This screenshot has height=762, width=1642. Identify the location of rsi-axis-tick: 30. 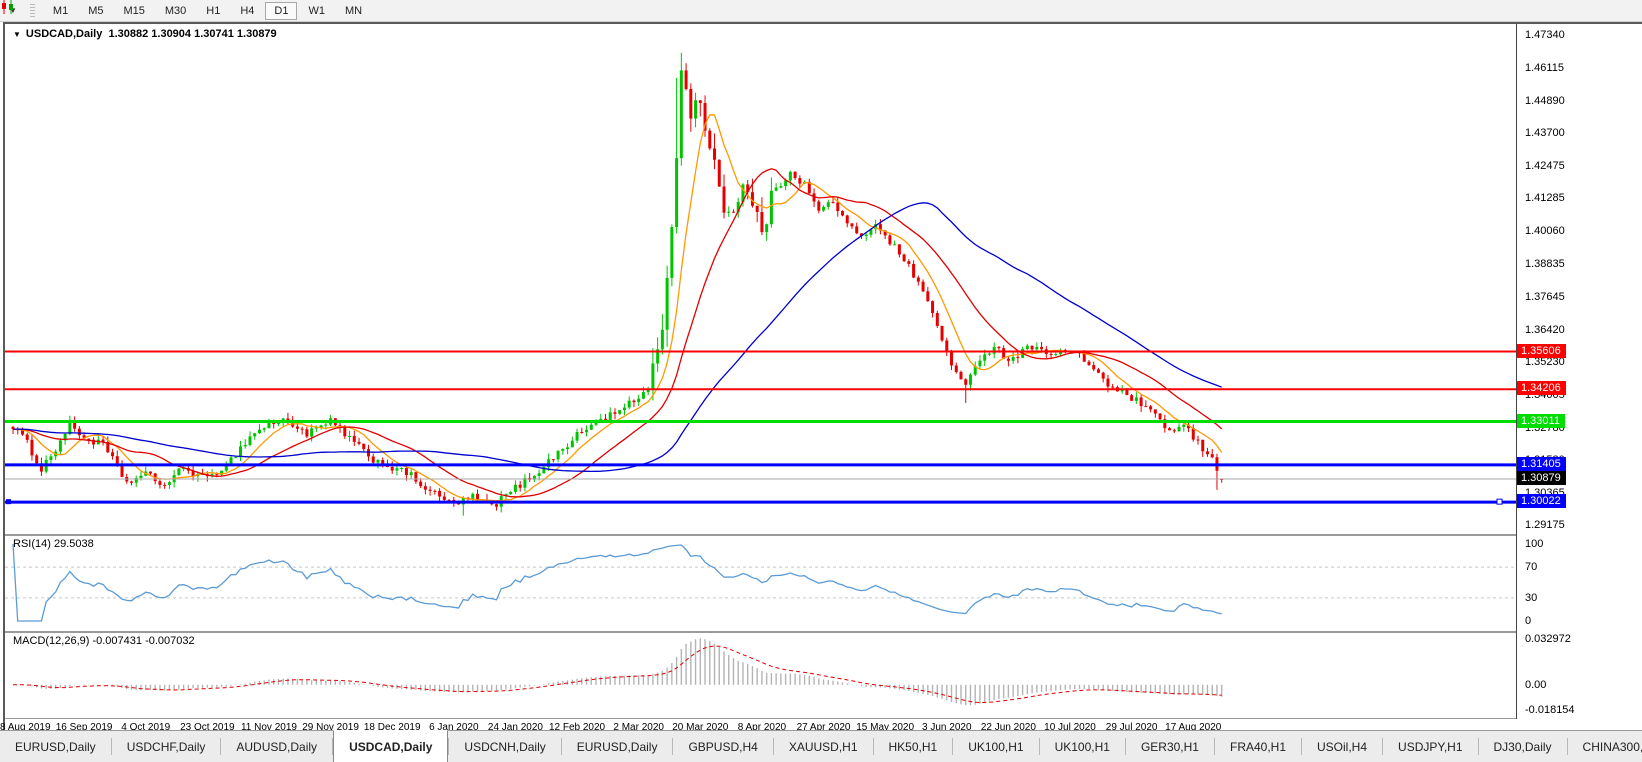
(1531, 597).